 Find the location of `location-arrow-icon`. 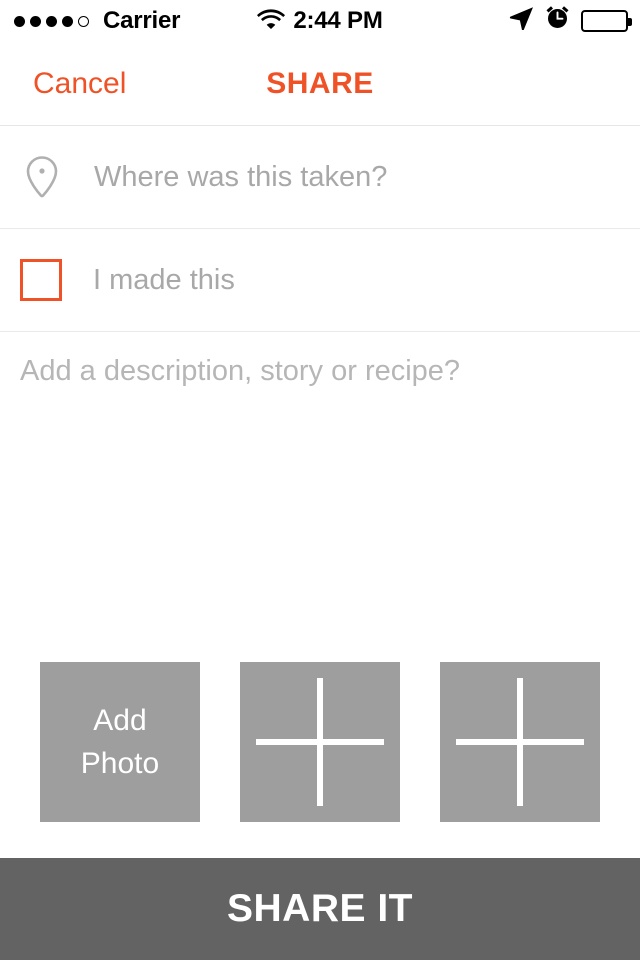

location-arrow-icon is located at coordinates (521, 21).